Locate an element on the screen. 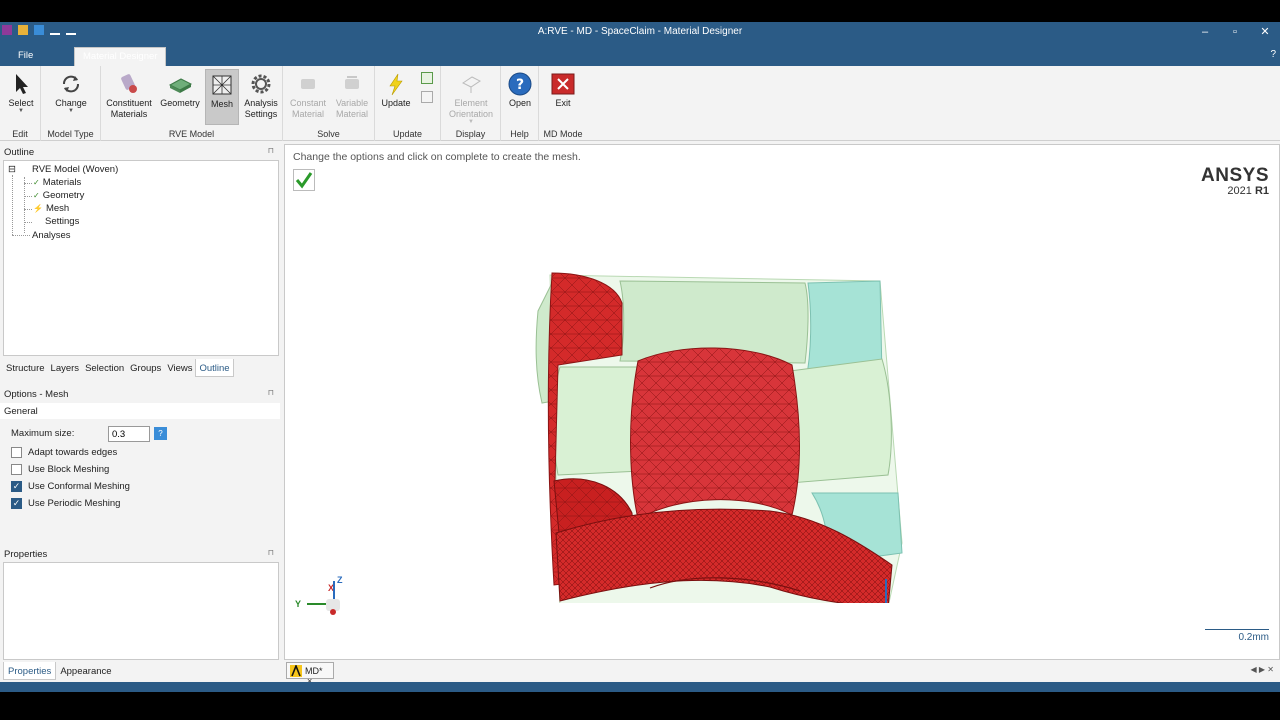 The width and height of the screenshot is (1280, 720). constant-material-button: Constant Material is located at coordinates (308, 97).